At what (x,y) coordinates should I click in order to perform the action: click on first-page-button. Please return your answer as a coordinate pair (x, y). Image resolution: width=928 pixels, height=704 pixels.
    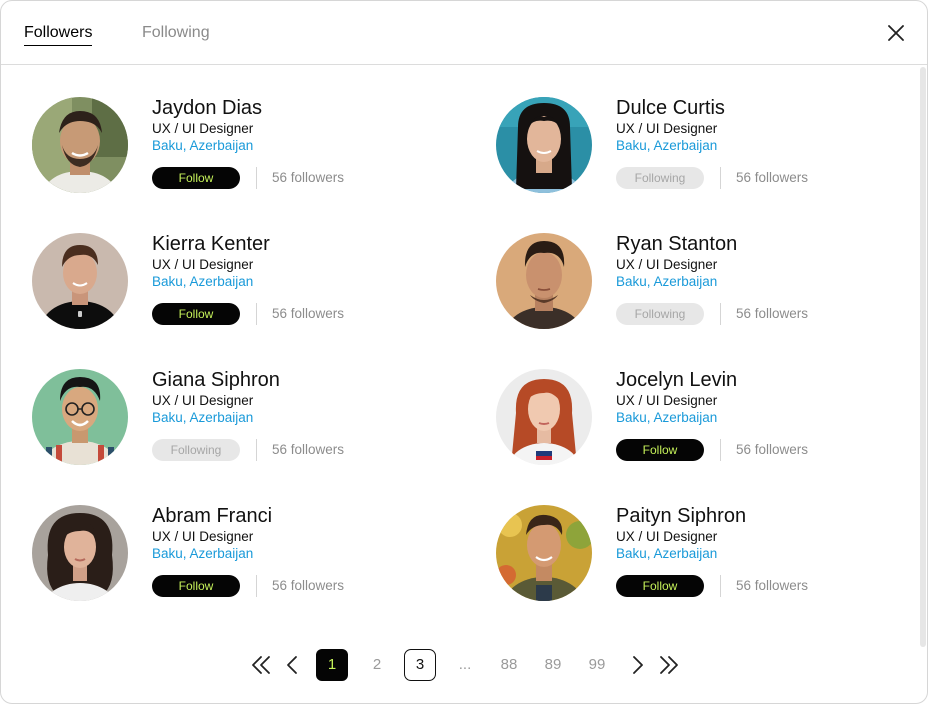
    Looking at the image, I should click on (261, 665).